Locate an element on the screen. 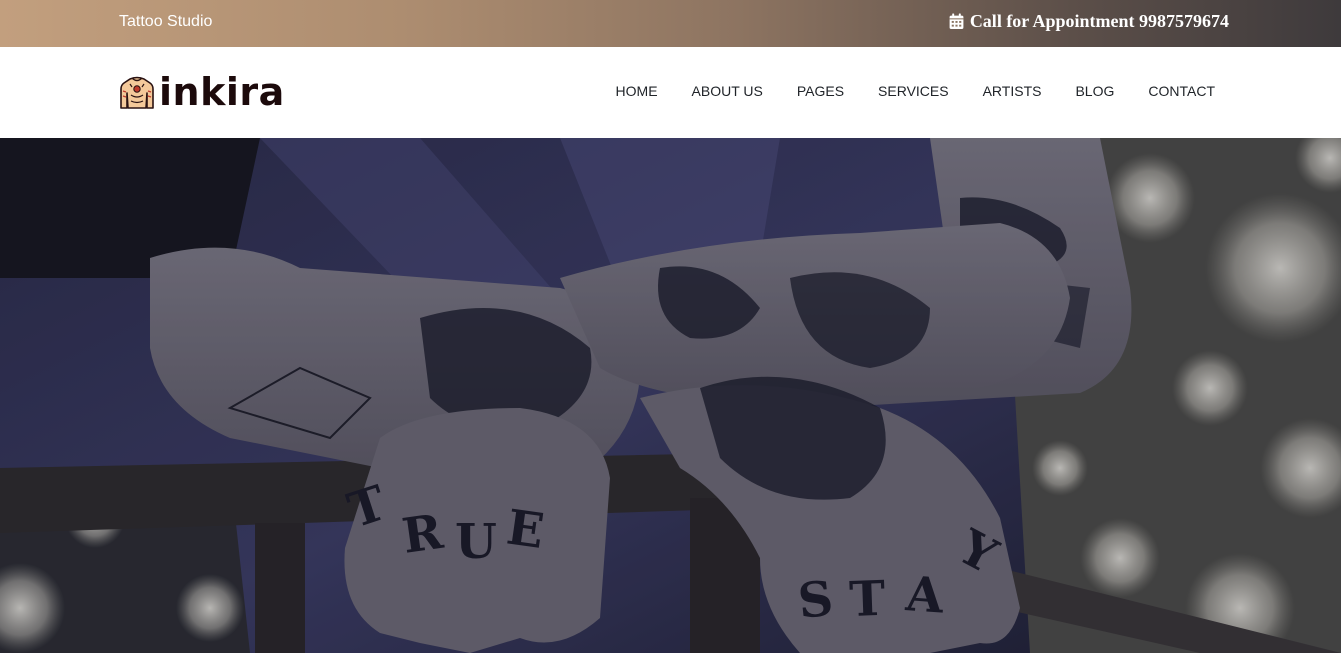  nav-artists: ARTISTS is located at coordinates (1012, 91).